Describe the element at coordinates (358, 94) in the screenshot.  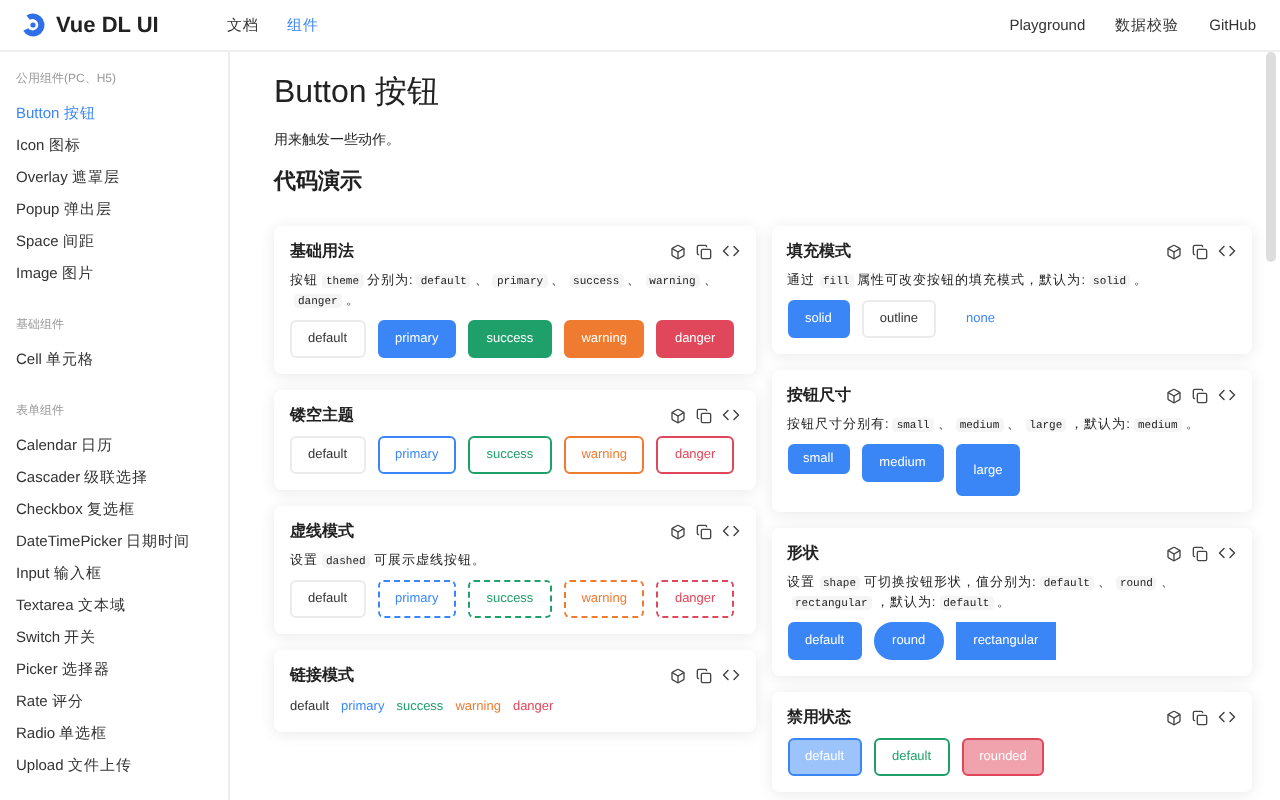
I see `page-title: Button 按钮` at that location.